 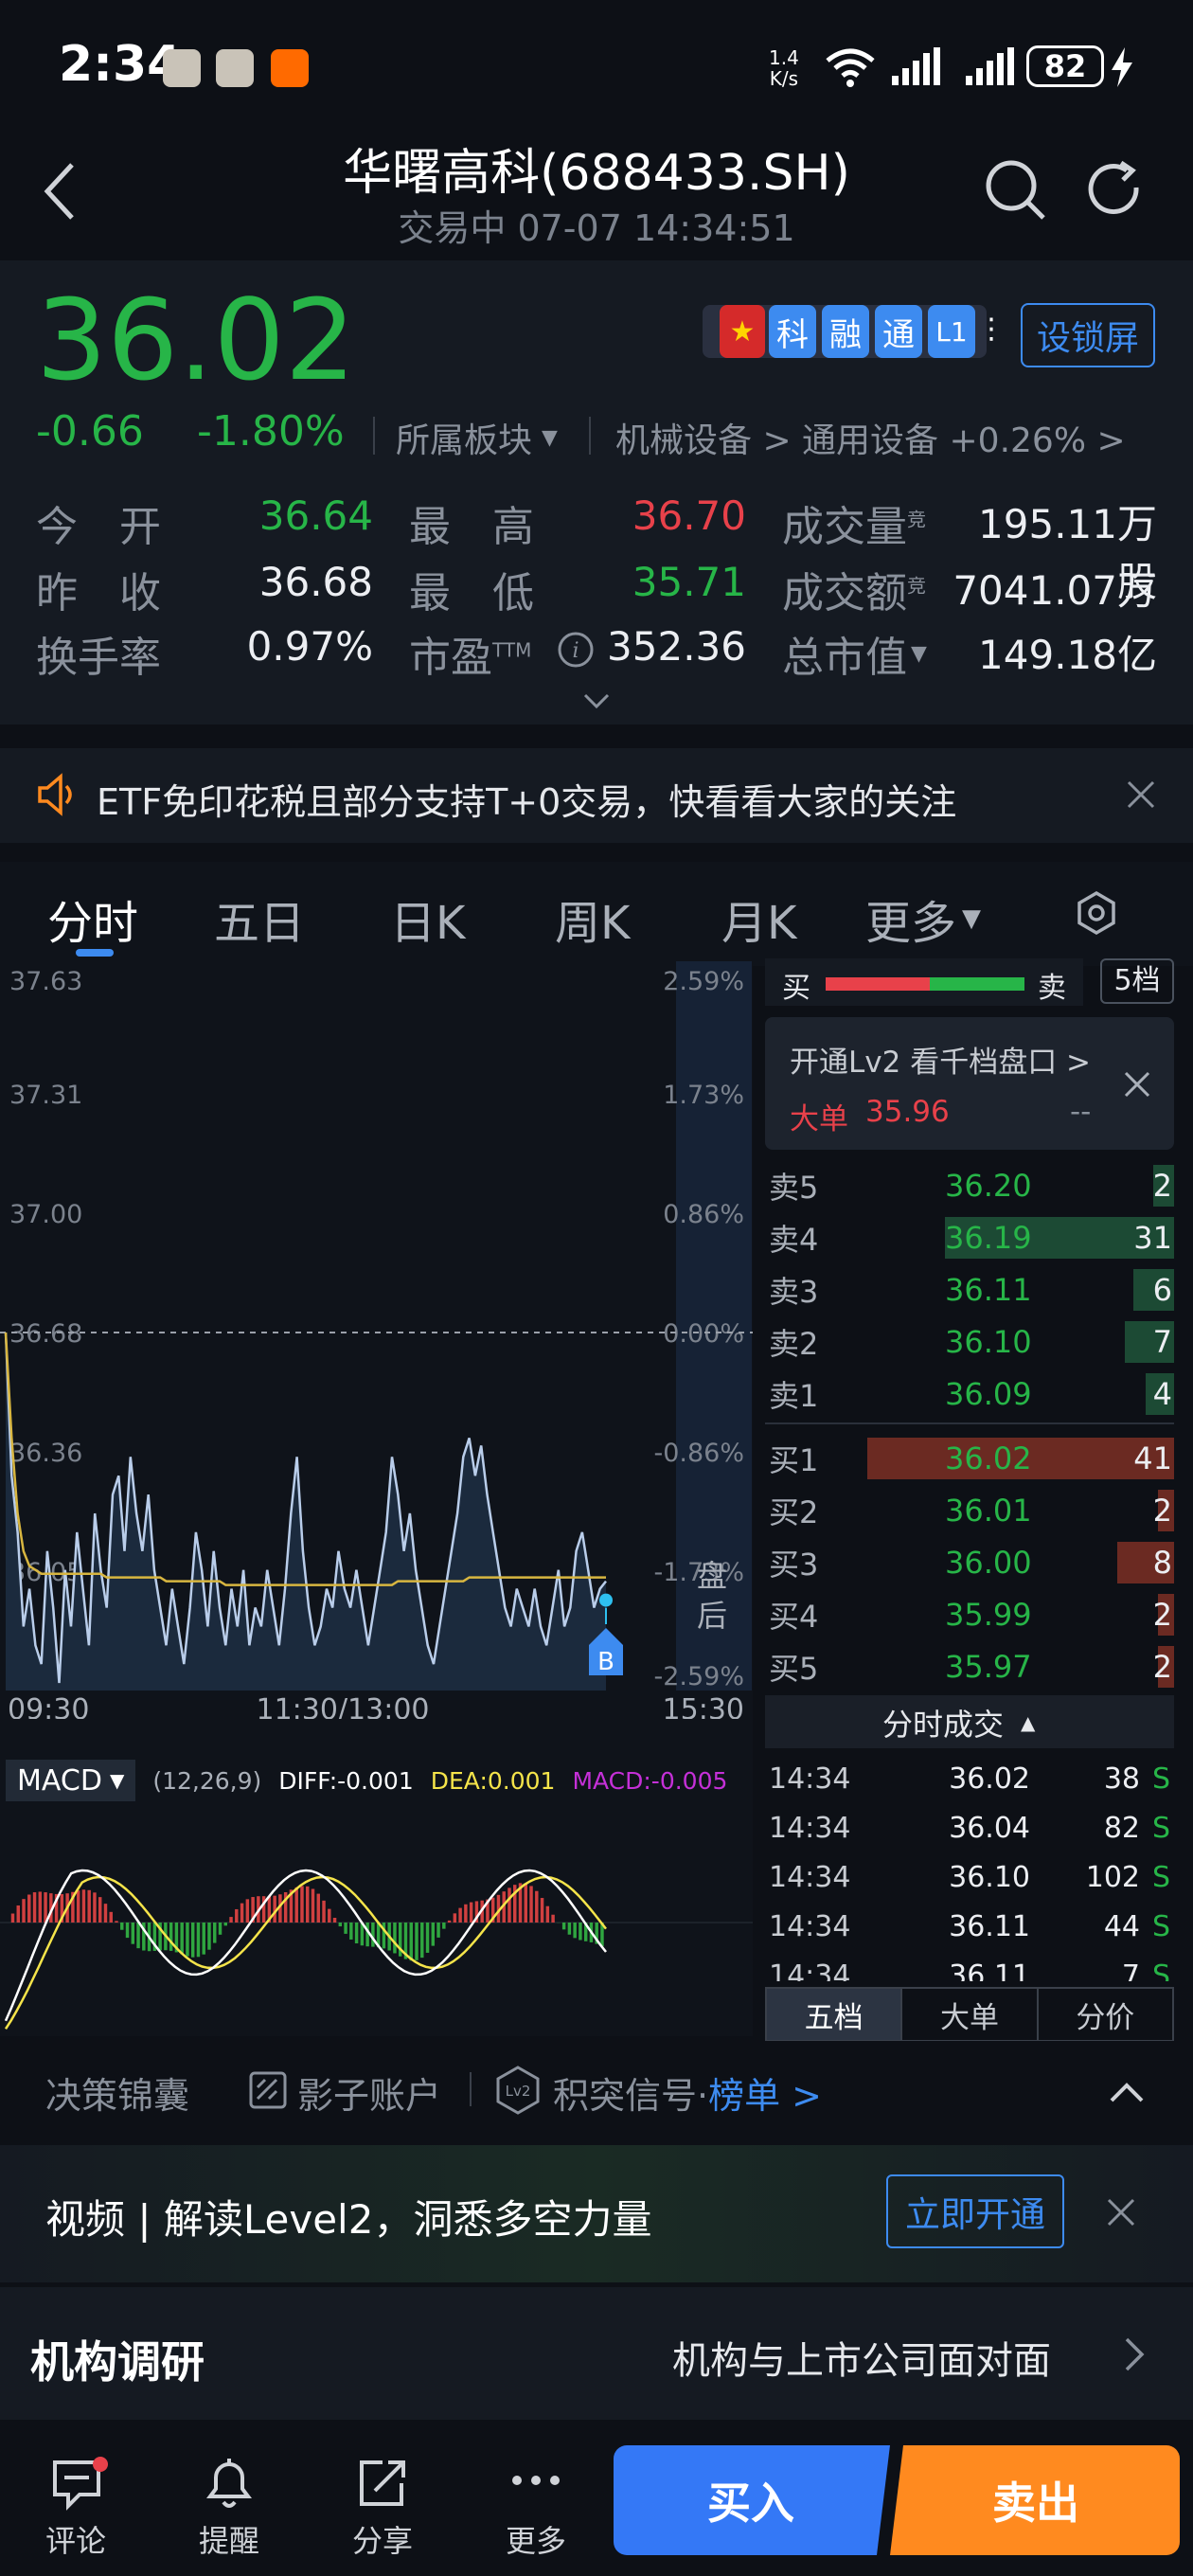 What do you see at coordinates (969, 1666) in the screenshot?
I see `bid-level-row: 买5 35.97 2` at bounding box center [969, 1666].